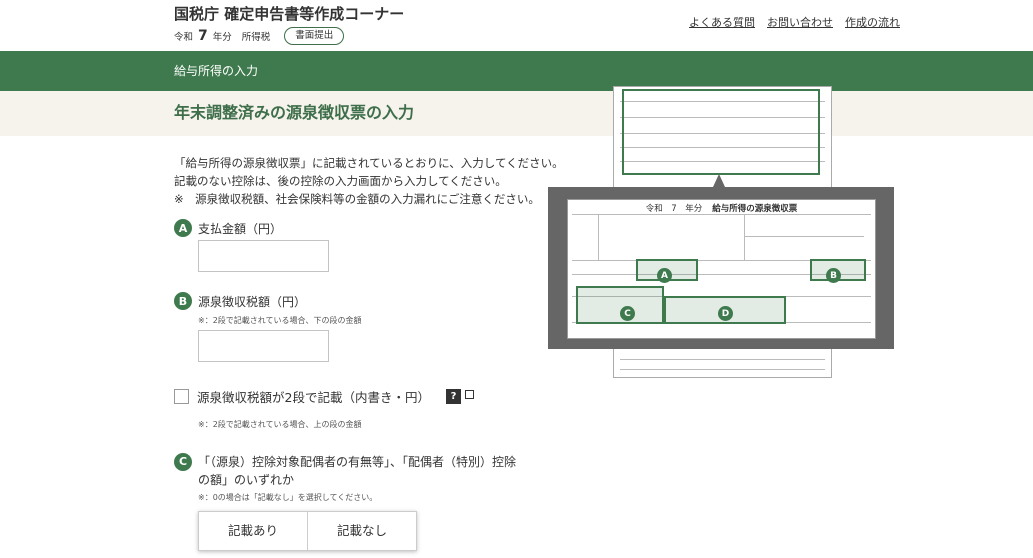 This screenshot has width=1033, height=558. What do you see at coordinates (253, 531) in the screenshot?
I see `option-present-button: 記載あり` at bounding box center [253, 531].